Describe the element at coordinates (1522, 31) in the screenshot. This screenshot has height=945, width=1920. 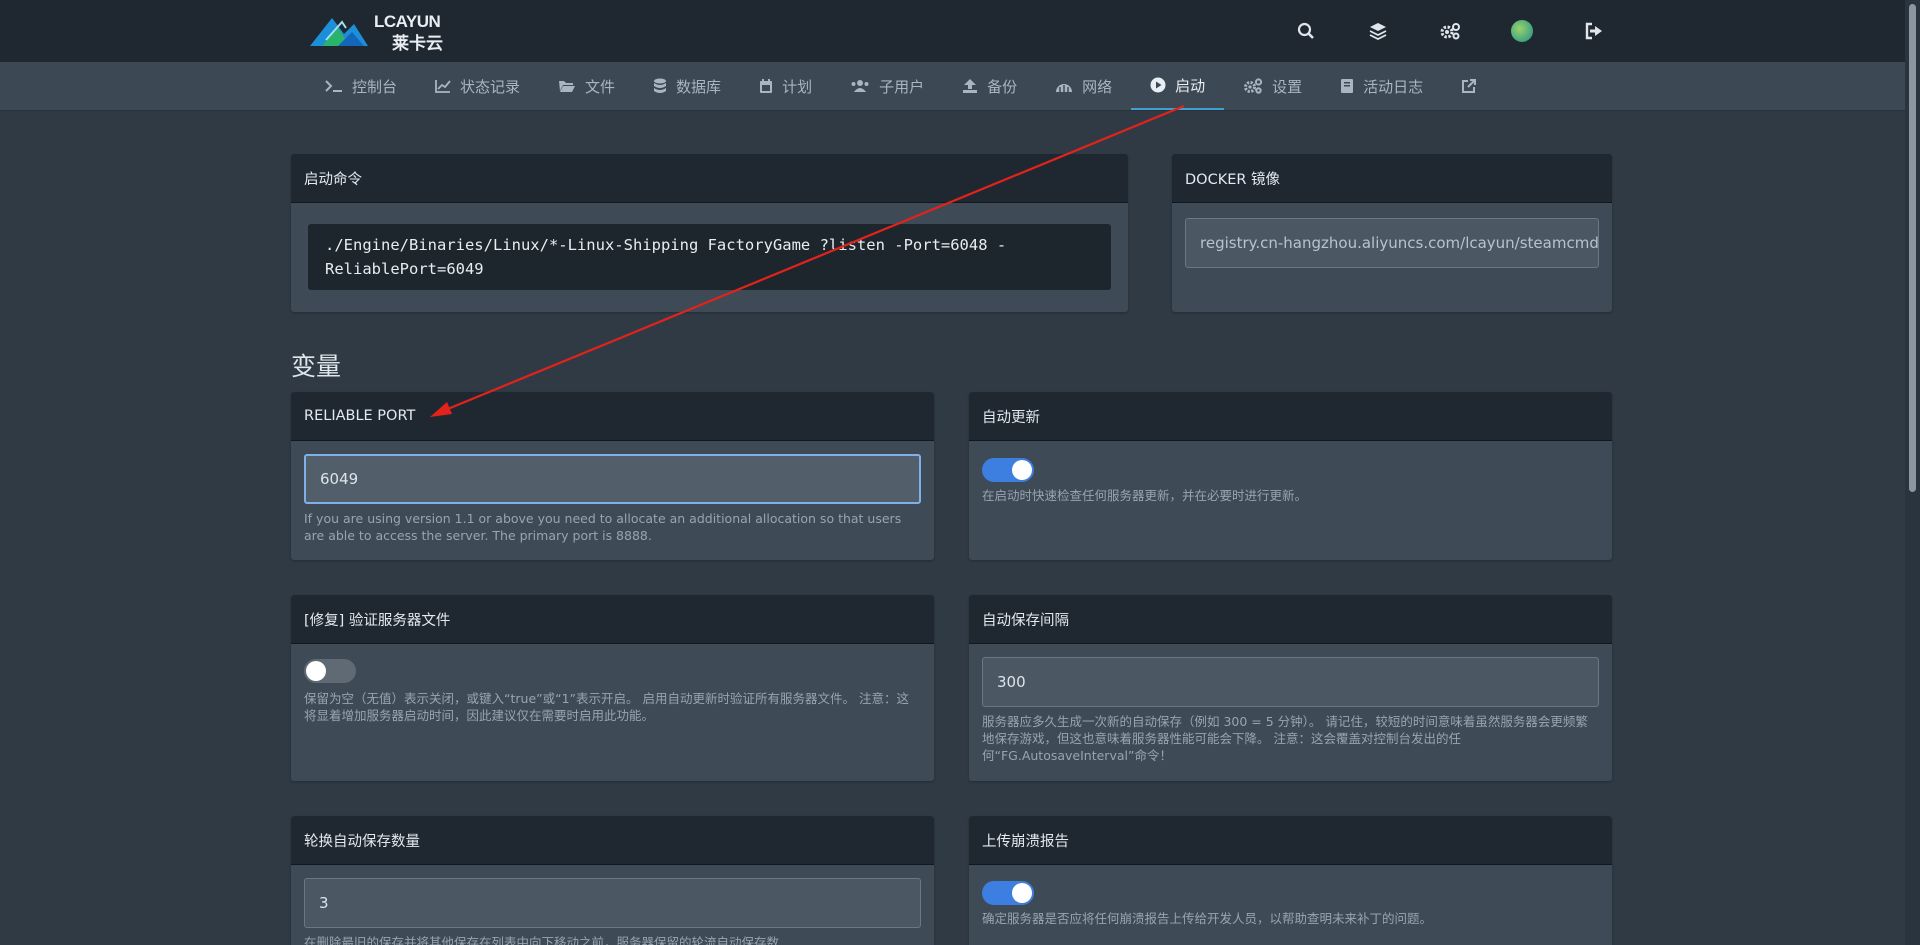
I see `avatar` at that location.